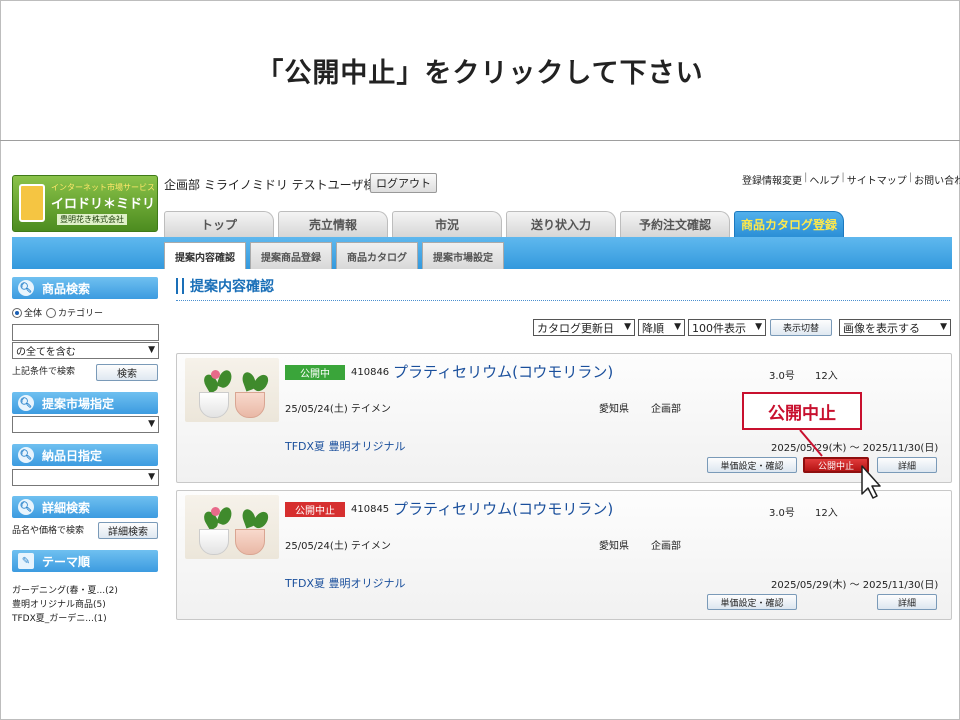  Describe the element at coordinates (205, 255) in the screenshot. I see `subtab-proposal-review: 提案内容確認` at that location.